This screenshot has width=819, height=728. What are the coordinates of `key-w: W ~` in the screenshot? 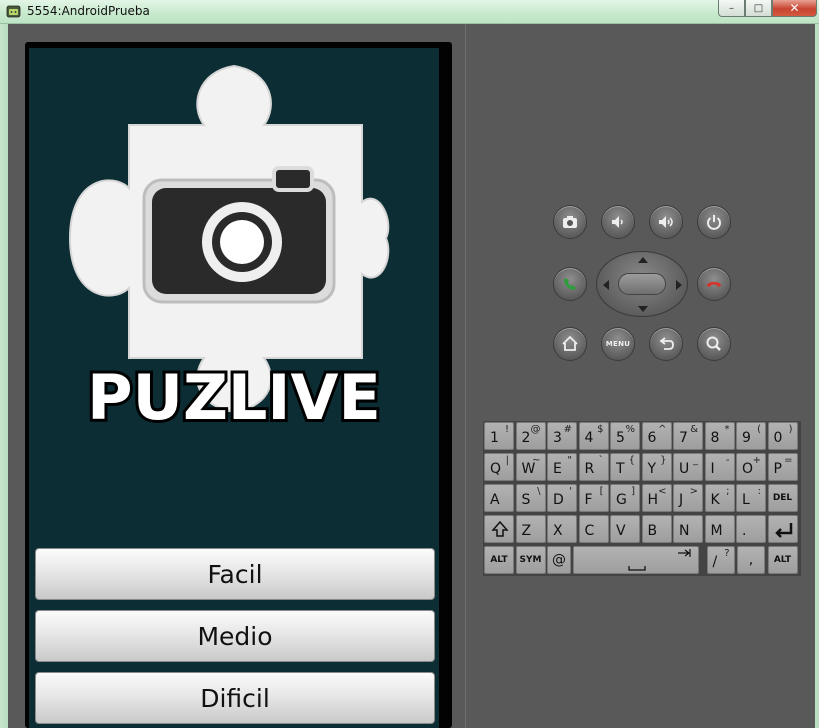 It's located at (530, 467).